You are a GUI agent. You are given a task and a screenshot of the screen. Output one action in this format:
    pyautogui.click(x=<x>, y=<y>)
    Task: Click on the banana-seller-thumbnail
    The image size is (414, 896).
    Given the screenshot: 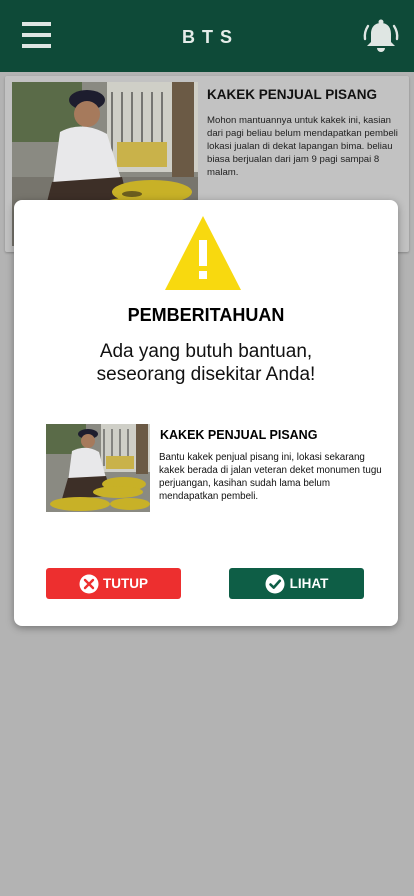 What is the action you would take?
    pyautogui.click(x=98, y=468)
    